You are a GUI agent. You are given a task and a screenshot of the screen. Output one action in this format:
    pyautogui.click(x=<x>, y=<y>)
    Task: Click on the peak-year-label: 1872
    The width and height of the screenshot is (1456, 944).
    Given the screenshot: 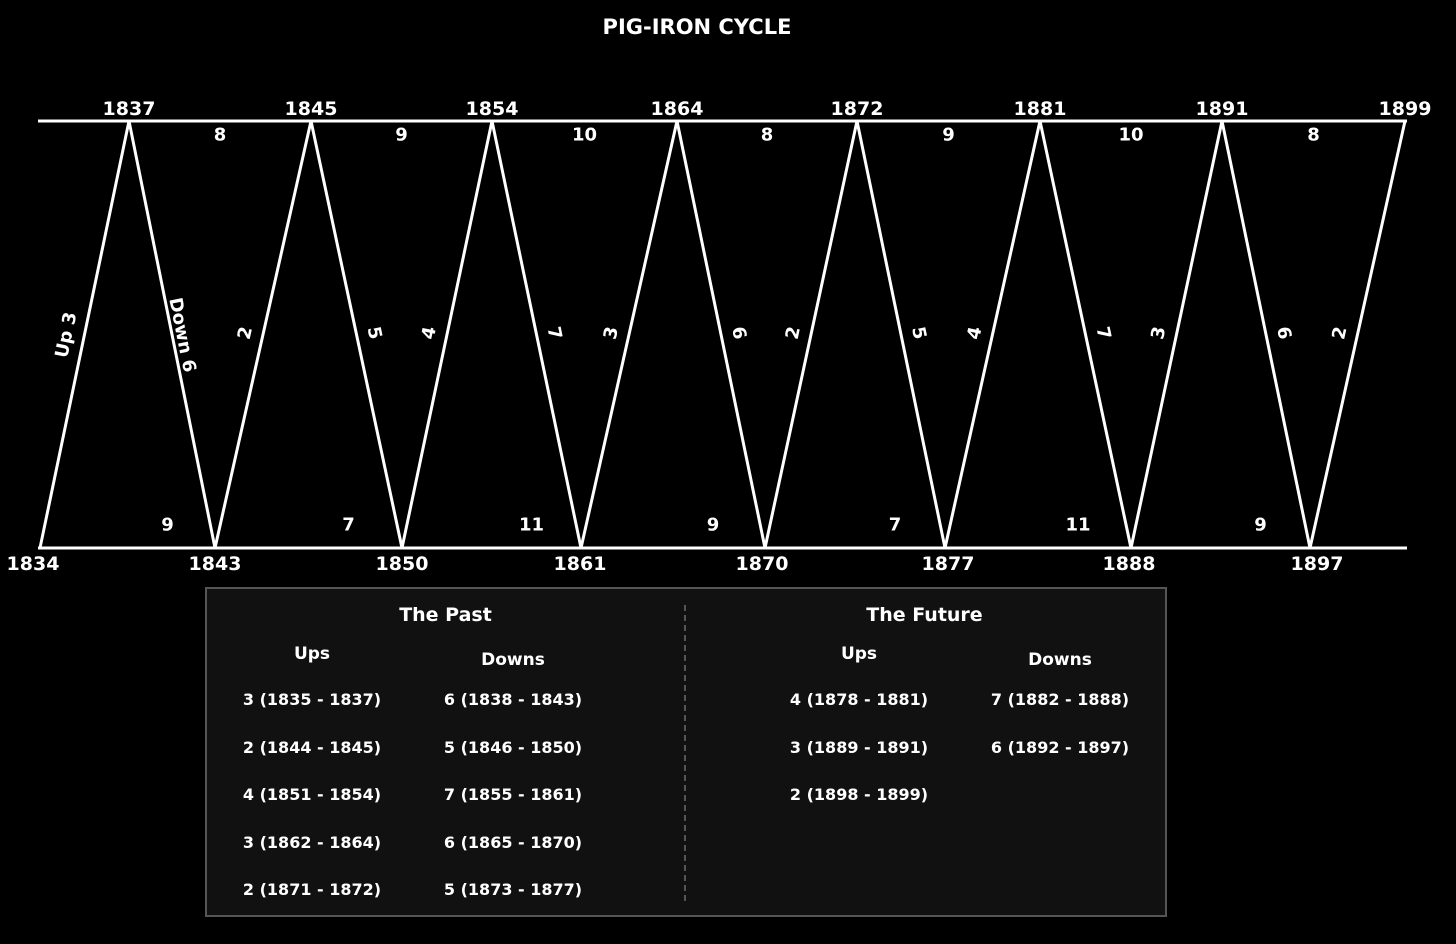 What is the action you would take?
    pyautogui.click(x=857, y=109)
    